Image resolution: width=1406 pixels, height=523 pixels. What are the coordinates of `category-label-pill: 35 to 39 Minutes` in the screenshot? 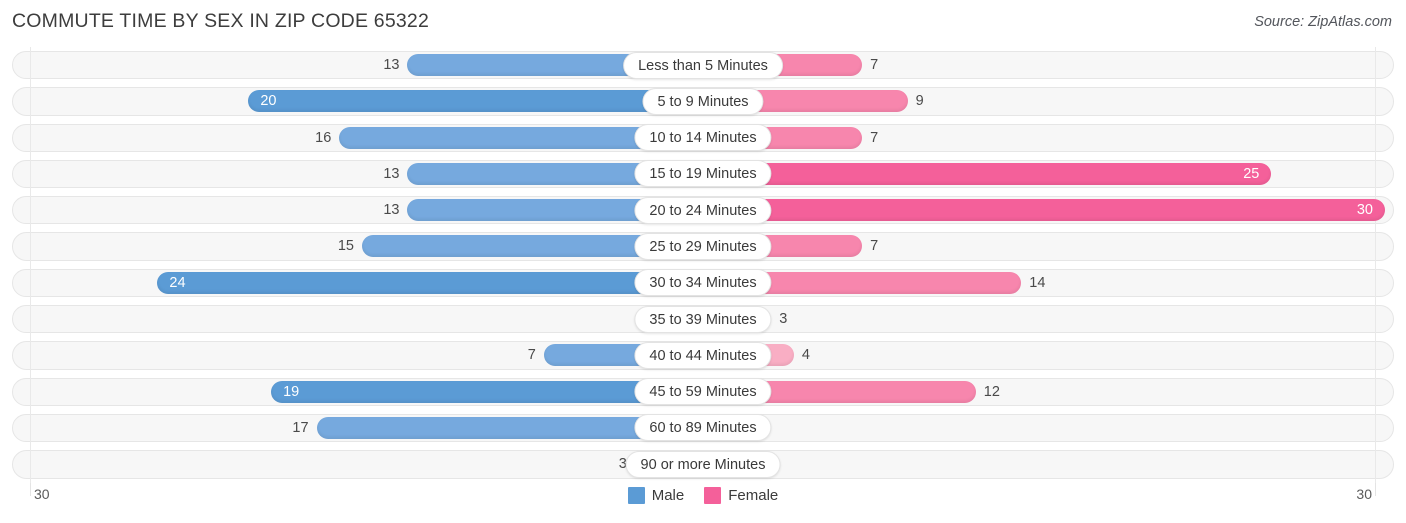 It's located at (703, 319).